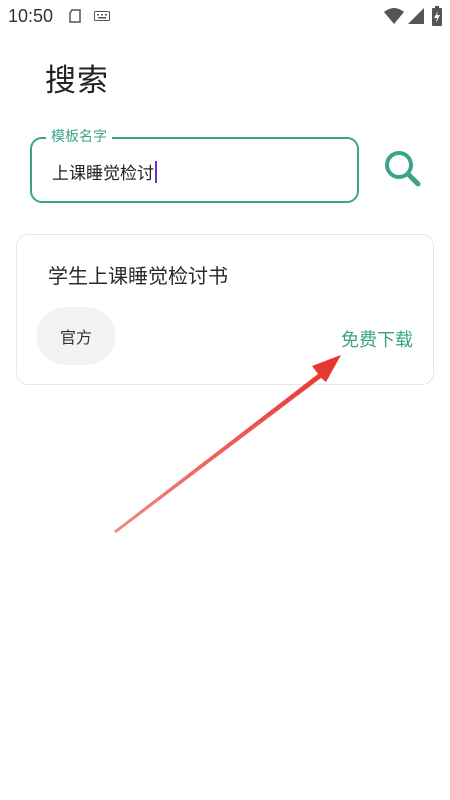 The image size is (450, 800). I want to click on free-download-button: 免费下载, so click(377, 339).